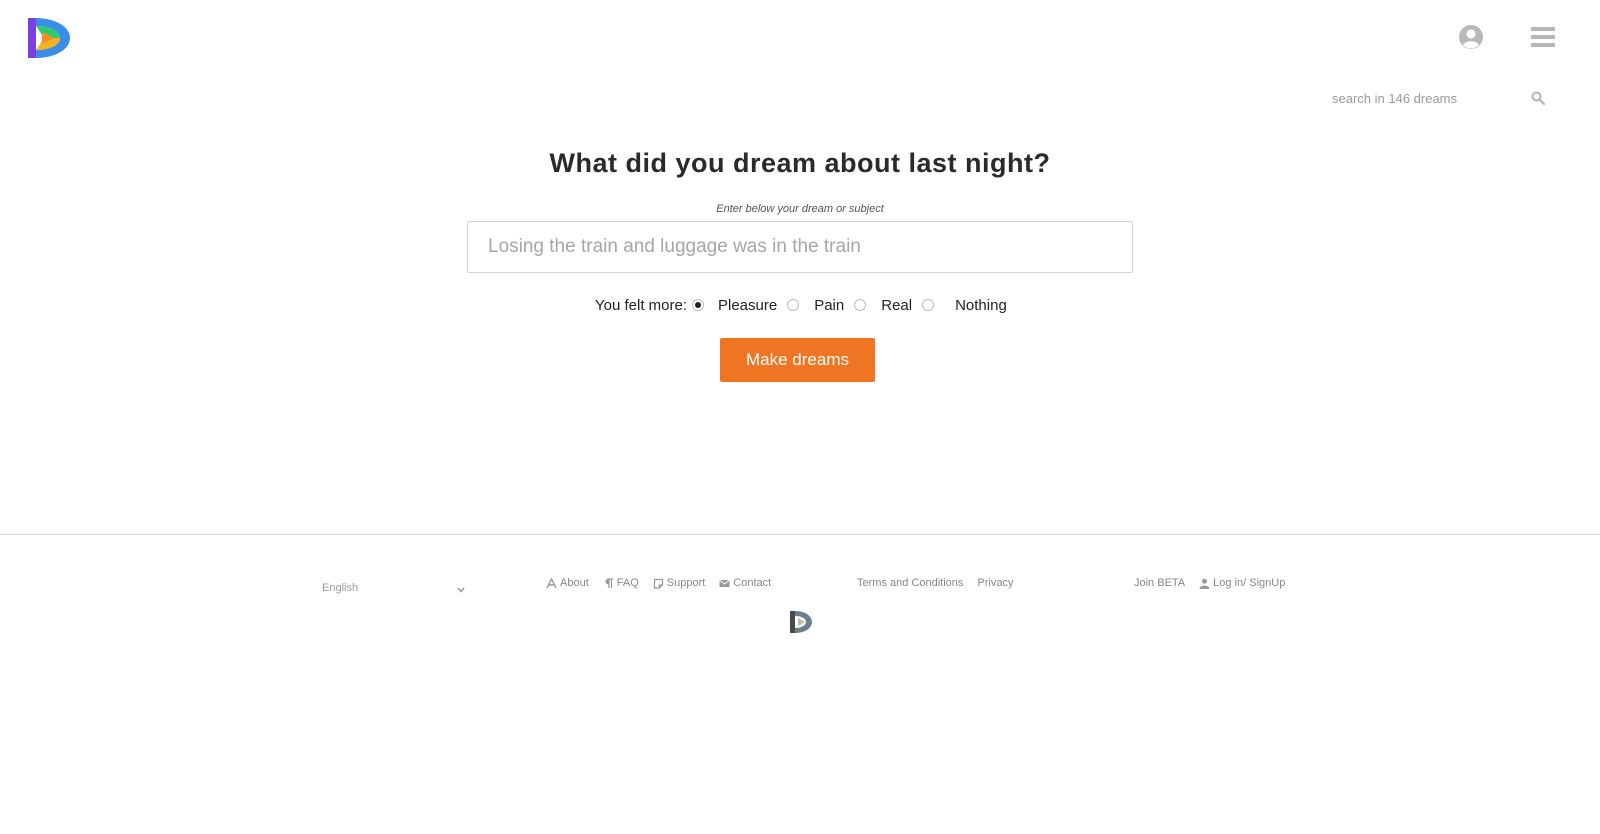 The image size is (1600, 834). I want to click on language-select-value: English, so click(340, 588).